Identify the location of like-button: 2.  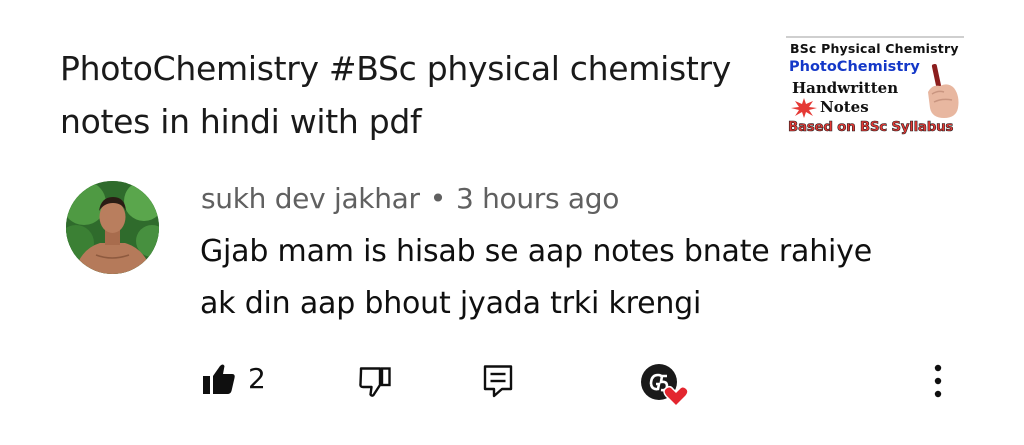
(234, 378).